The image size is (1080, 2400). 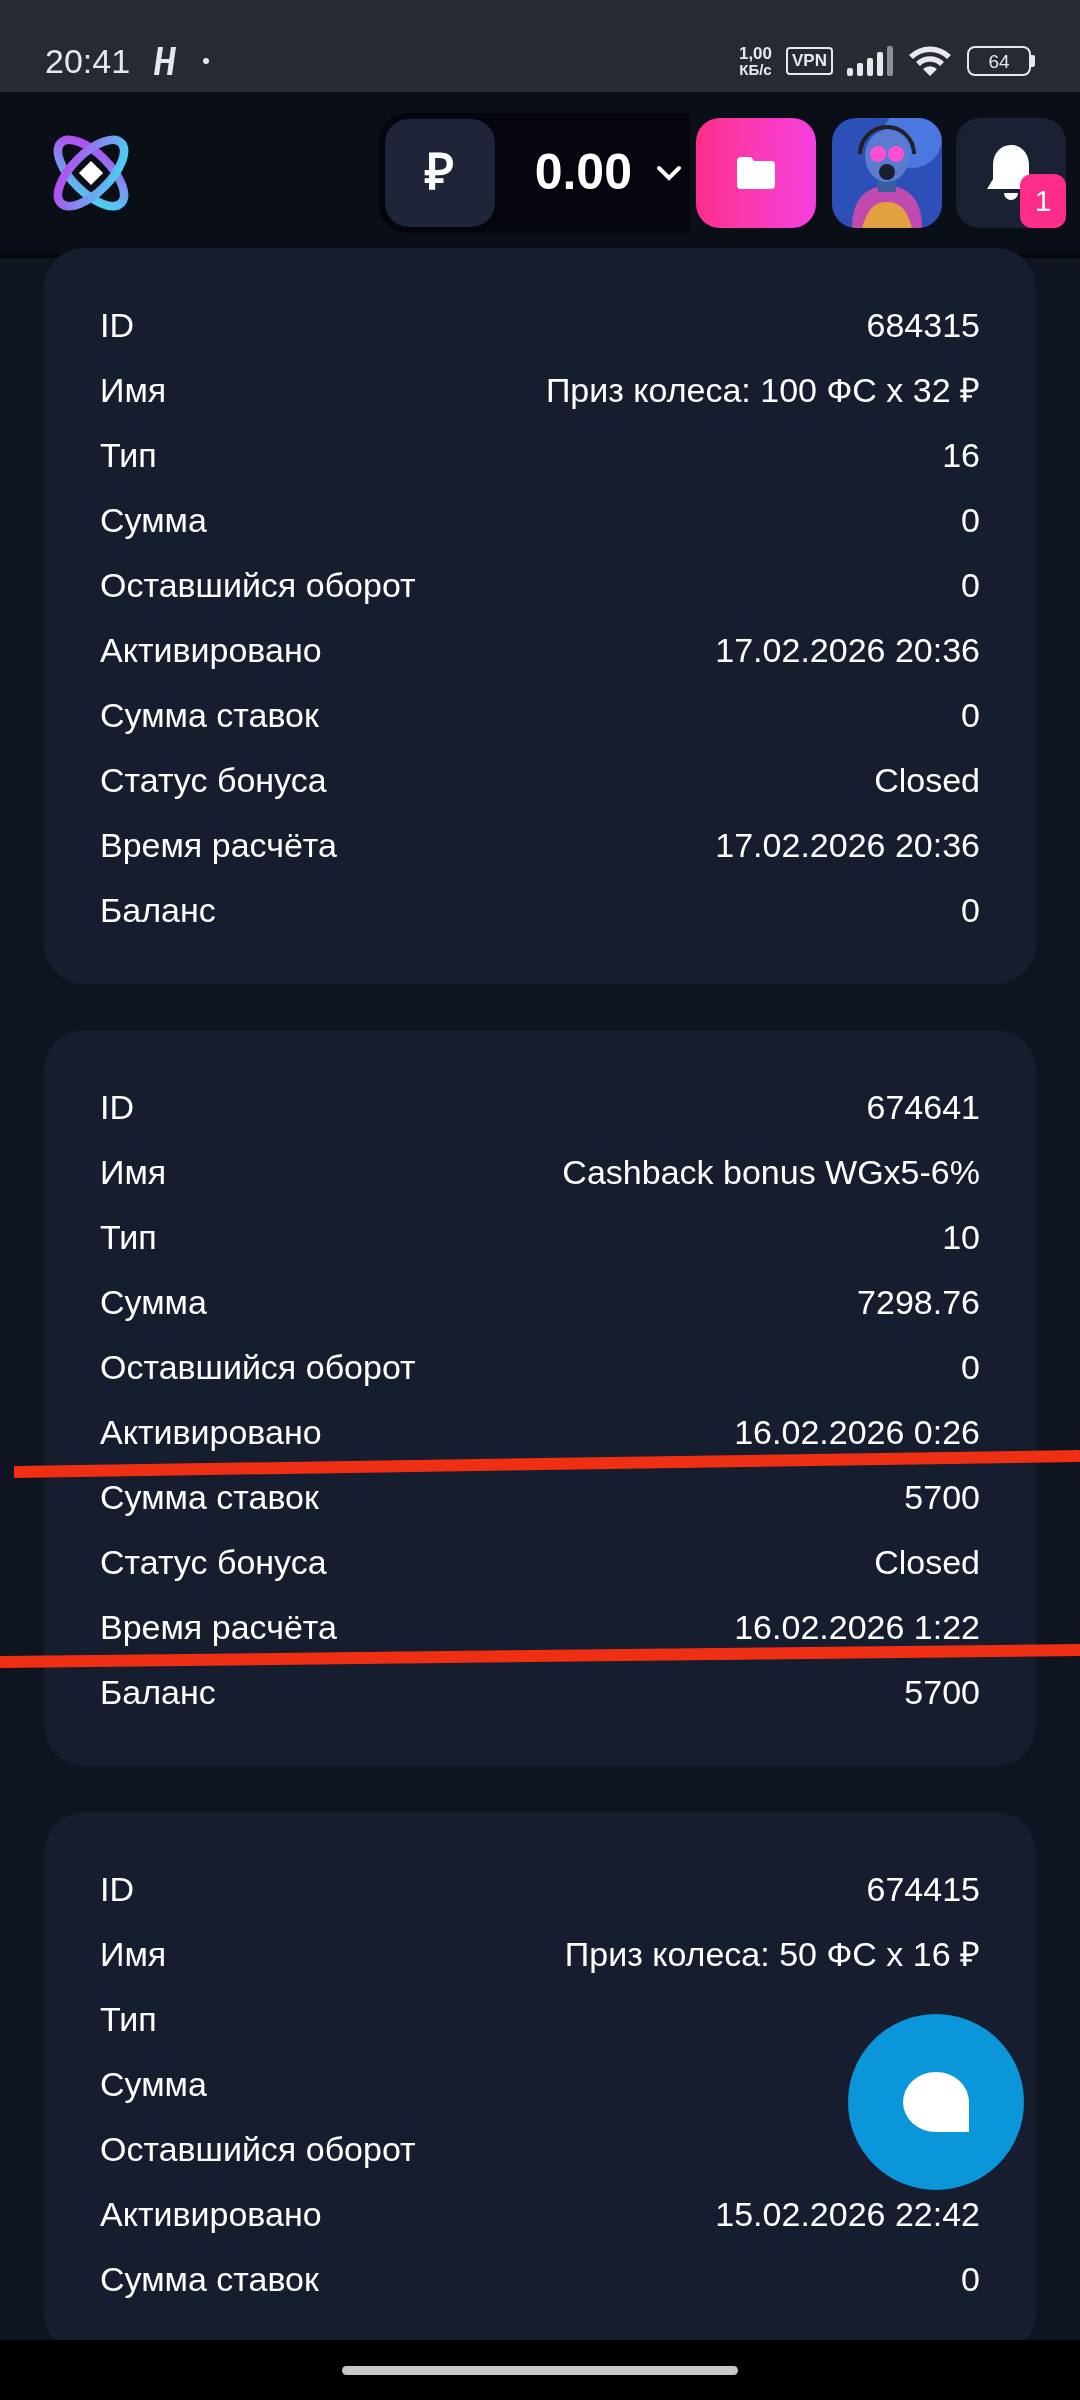 What do you see at coordinates (923, 324) in the screenshot?
I see `field-value: 684315` at bounding box center [923, 324].